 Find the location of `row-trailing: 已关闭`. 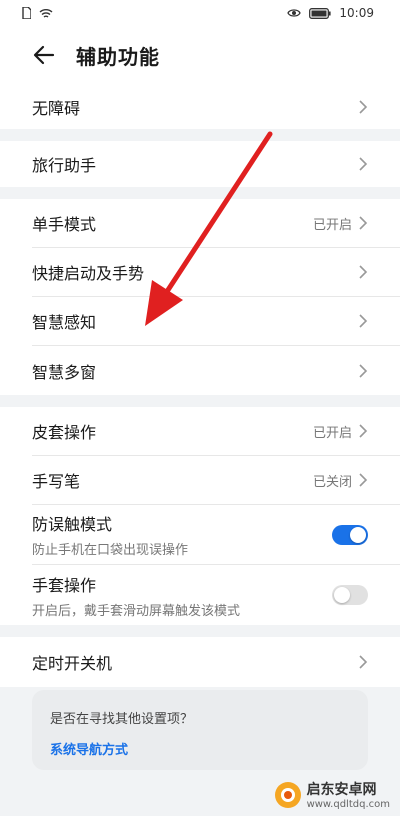

row-trailing: 已关闭 is located at coordinates (340, 480).